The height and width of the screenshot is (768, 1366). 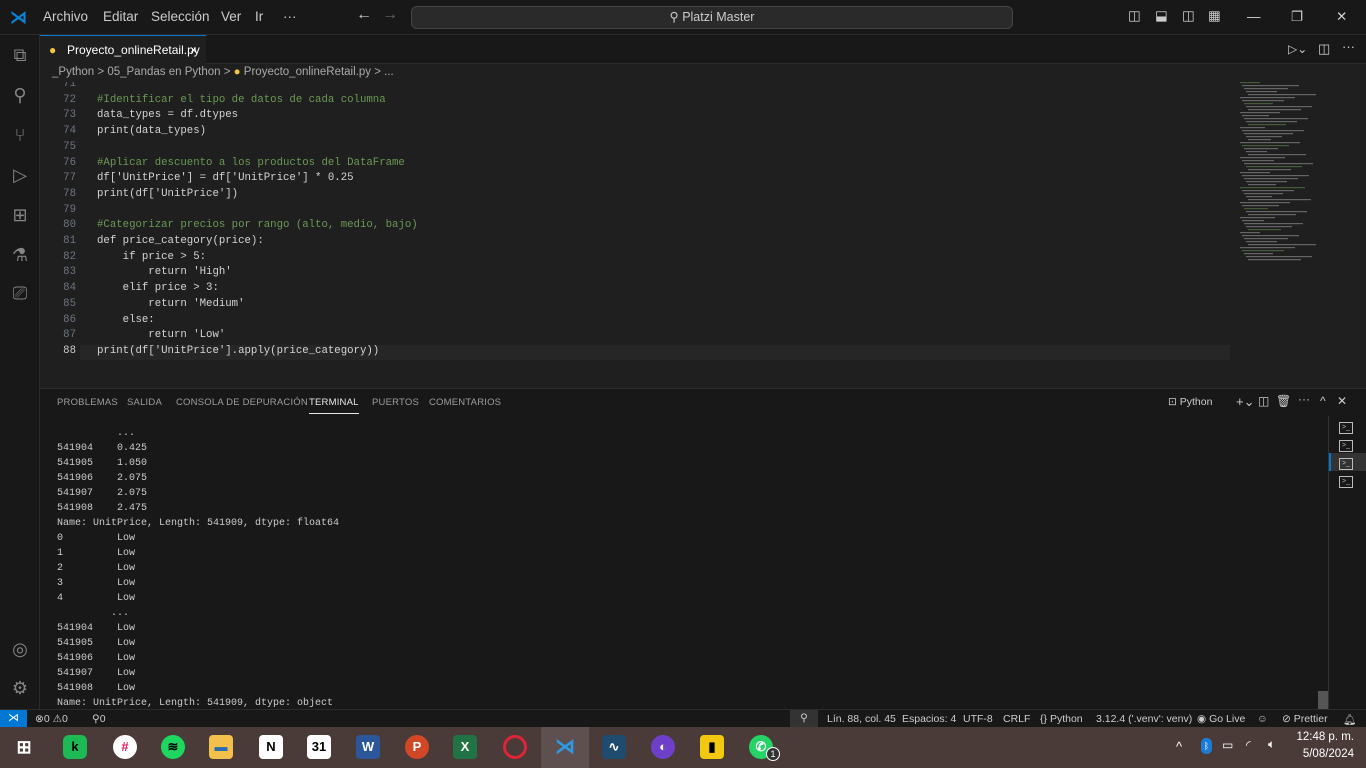 I want to click on excel-icon: X, so click(x=465, y=747).